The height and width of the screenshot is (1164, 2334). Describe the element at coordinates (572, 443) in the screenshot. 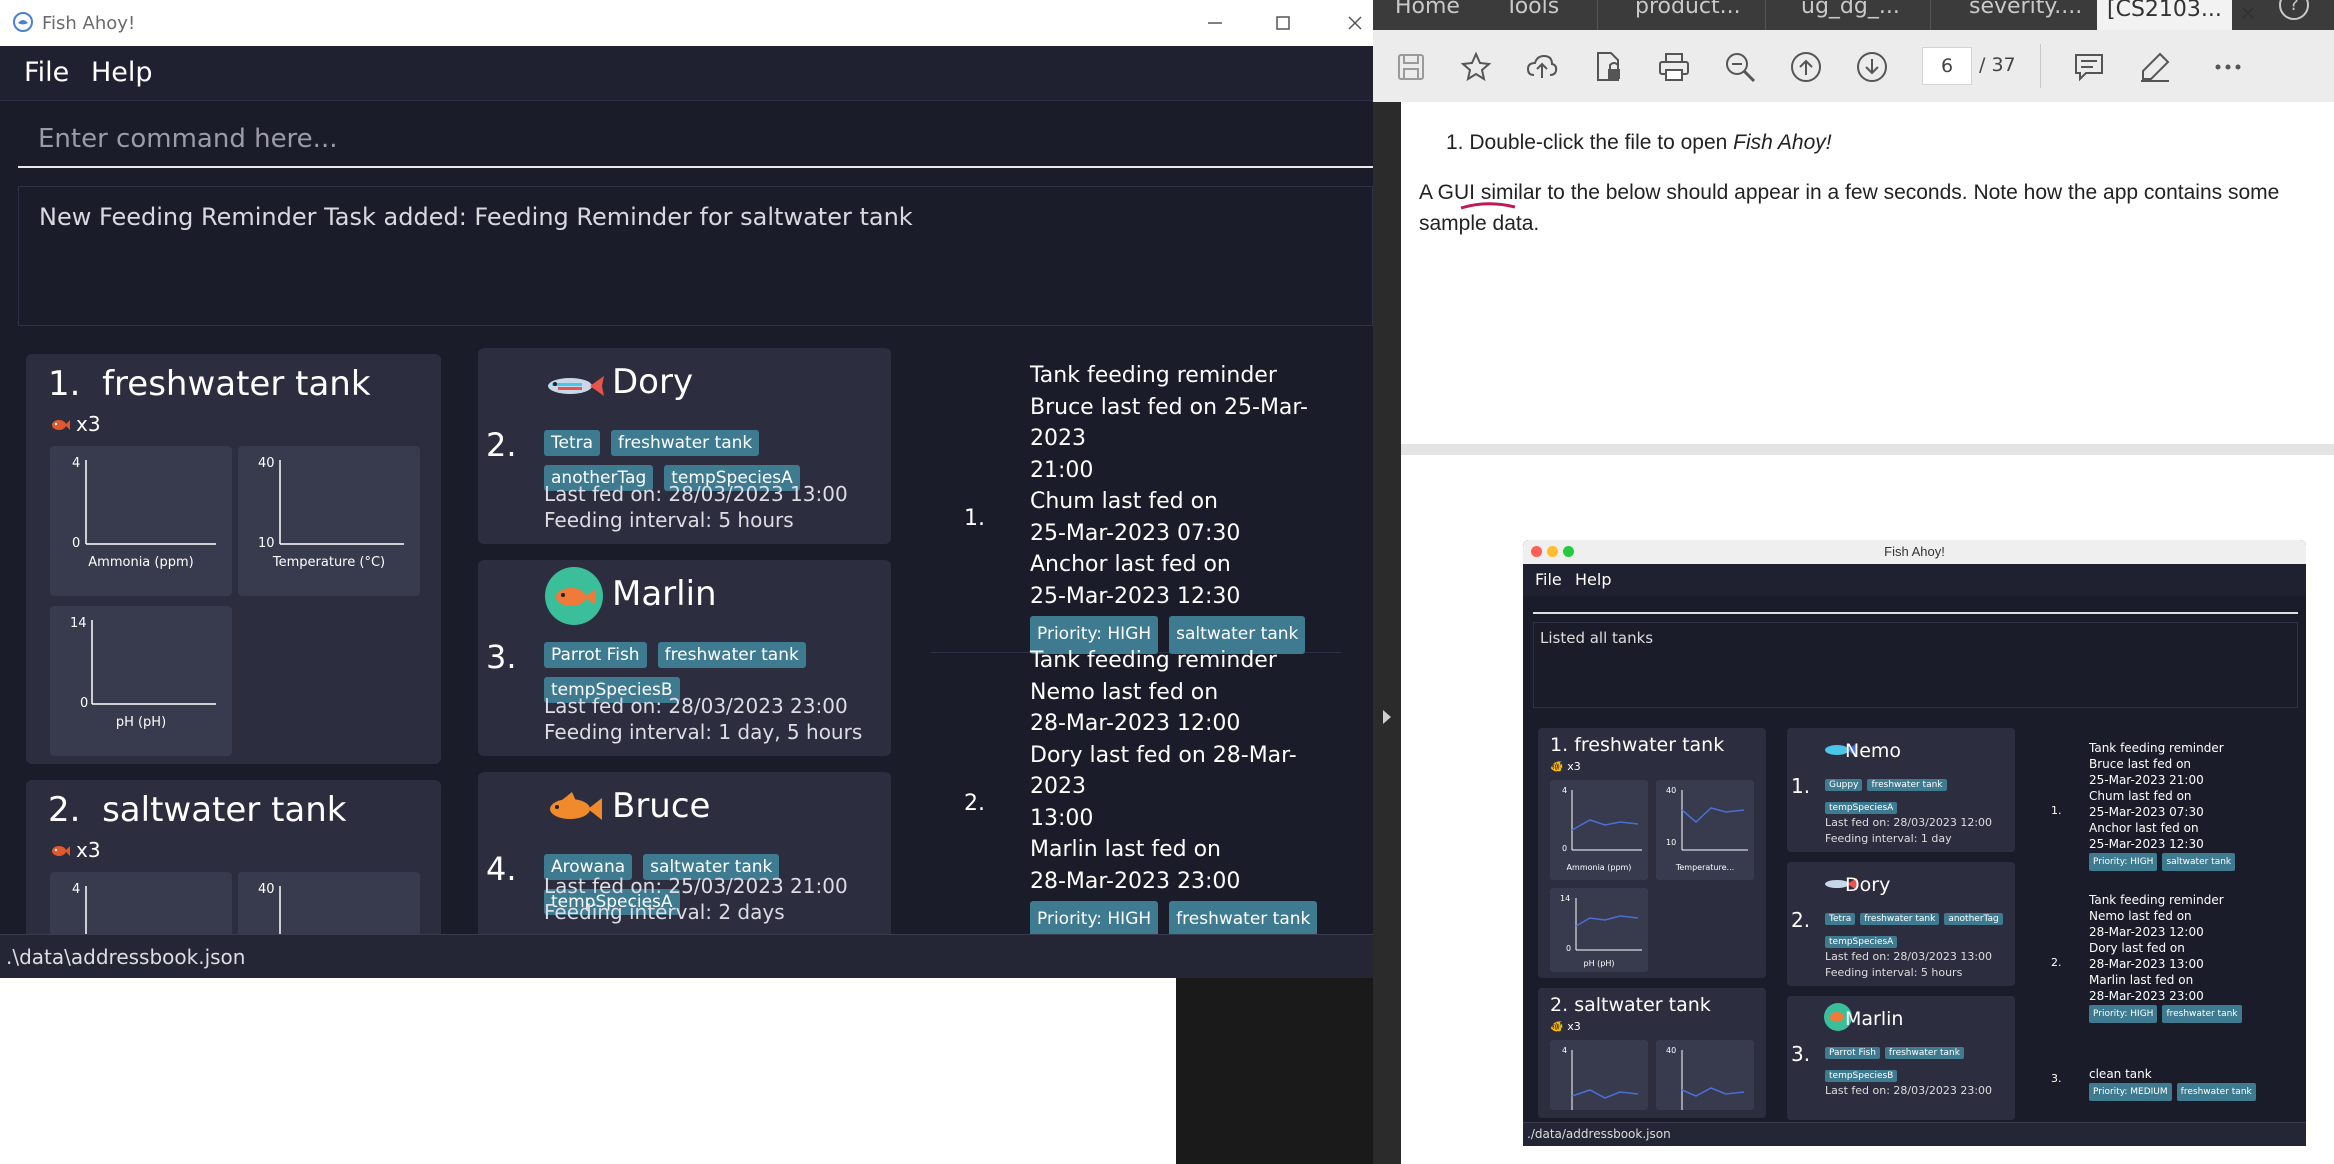

I see `tag: Tetra` at that location.